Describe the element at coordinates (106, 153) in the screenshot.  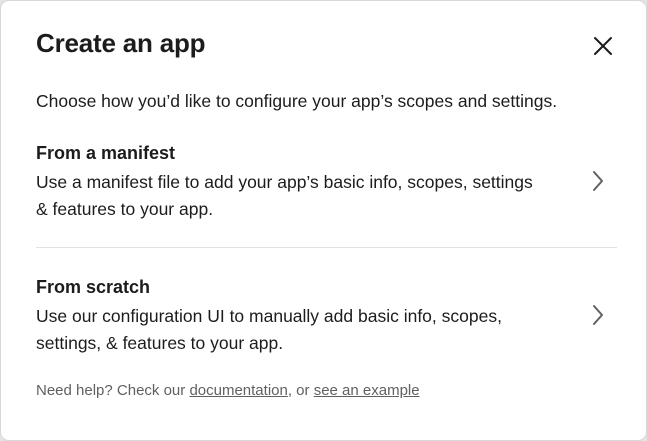
I see `option-title: From a manifest` at that location.